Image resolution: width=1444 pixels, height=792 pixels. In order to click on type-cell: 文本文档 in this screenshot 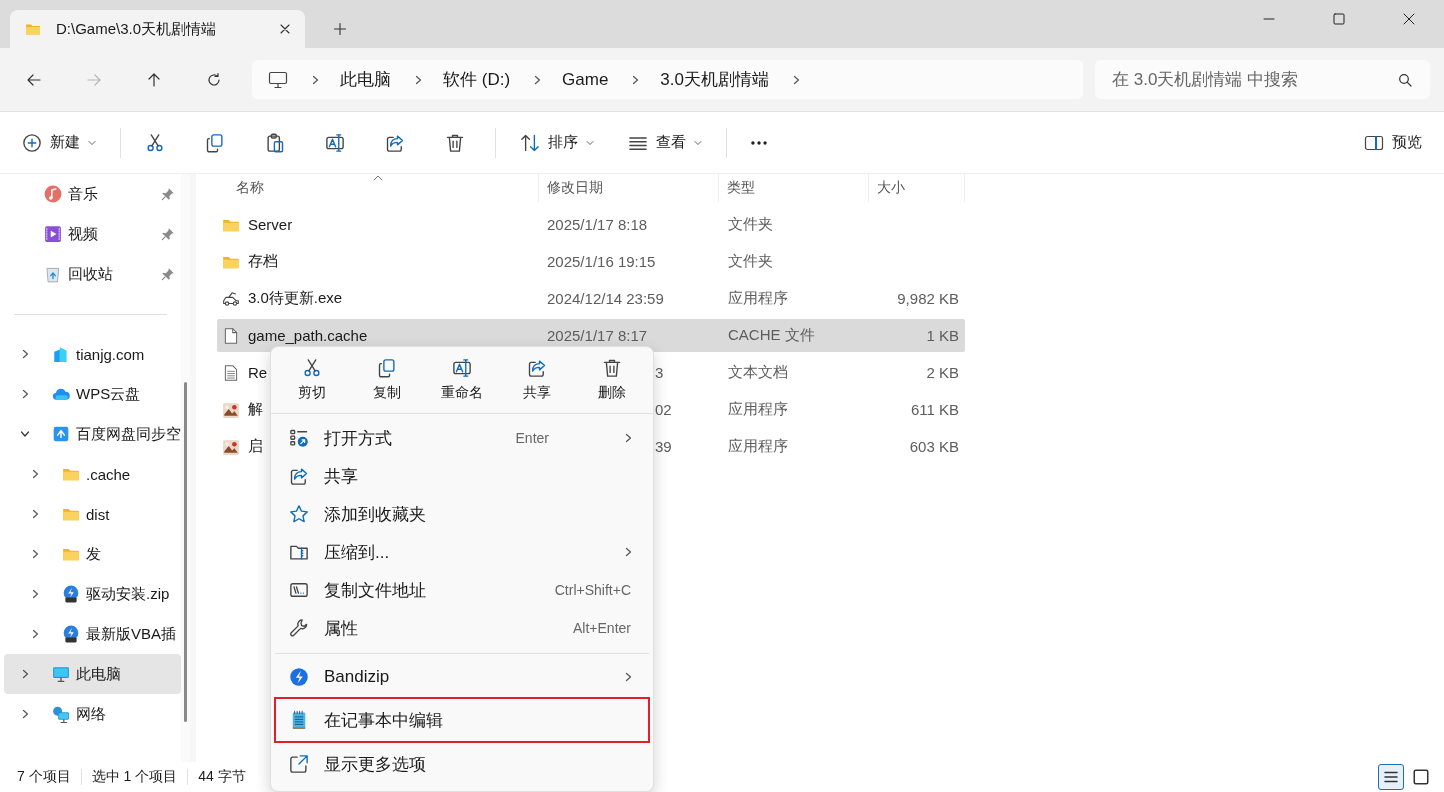, I will do `click(758, 372)`.